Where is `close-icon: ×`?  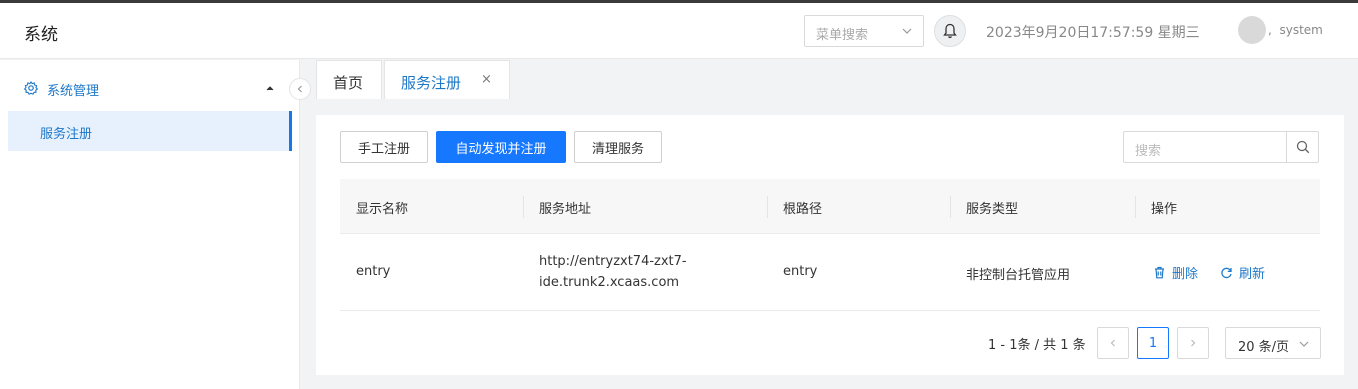
close-icon: × is located at coordinates (486, 79).